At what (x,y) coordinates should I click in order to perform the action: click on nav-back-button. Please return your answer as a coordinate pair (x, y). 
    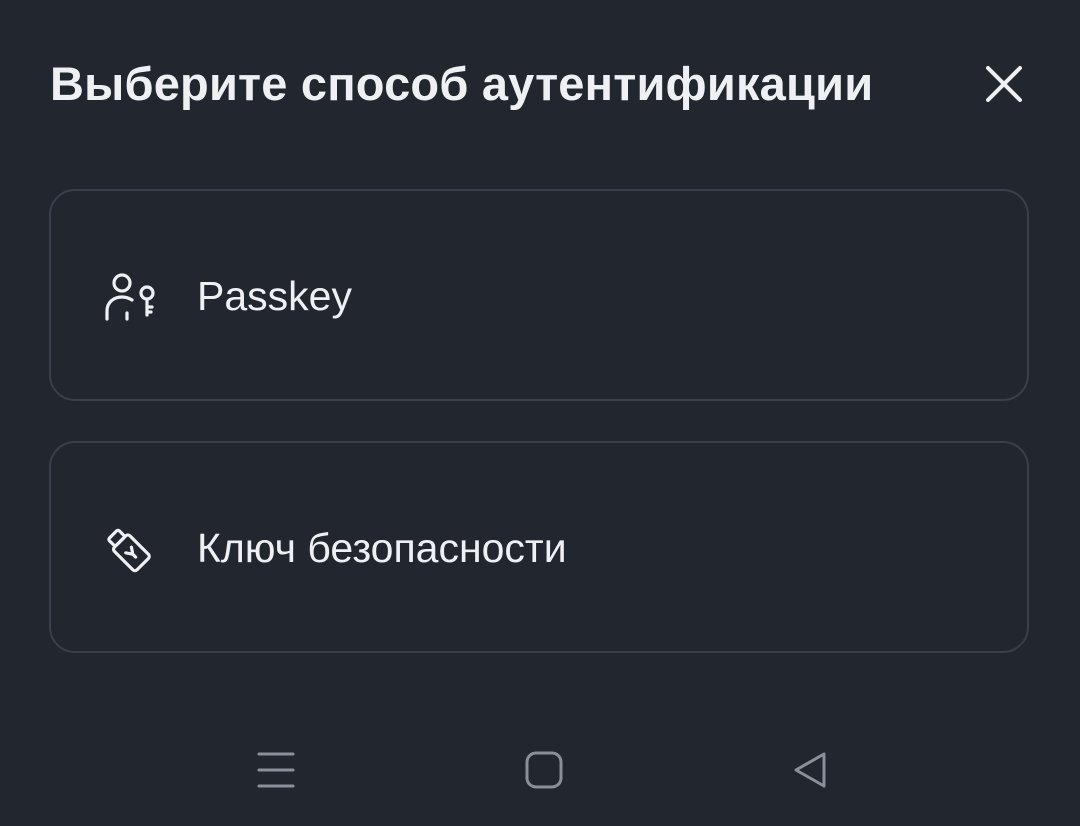
    Looking at the image, I should click on (810, 770).